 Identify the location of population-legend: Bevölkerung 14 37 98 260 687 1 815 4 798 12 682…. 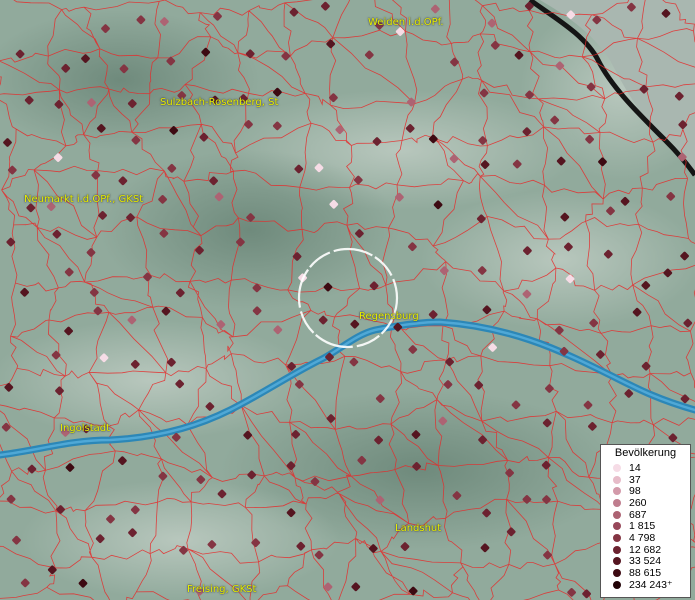
(645, 521).